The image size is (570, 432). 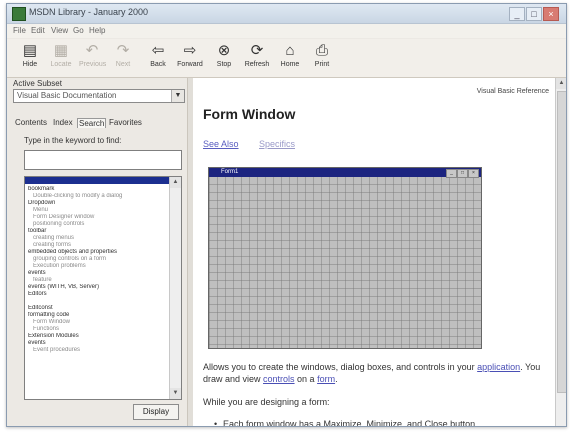 I want to click on stop-icon: ⊗, so click(x=224, y=50).